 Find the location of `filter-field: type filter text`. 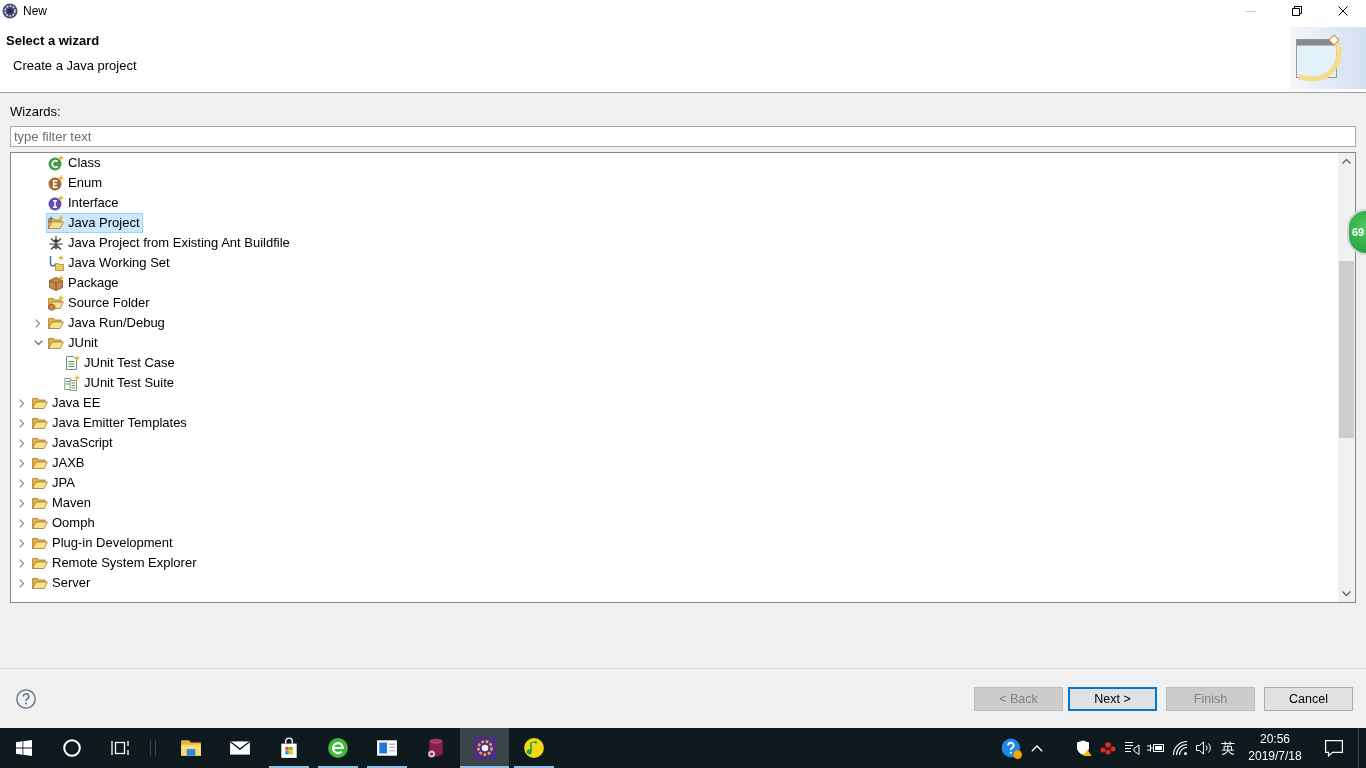

filter-field: type filter text is located at coordinates (683, 136).